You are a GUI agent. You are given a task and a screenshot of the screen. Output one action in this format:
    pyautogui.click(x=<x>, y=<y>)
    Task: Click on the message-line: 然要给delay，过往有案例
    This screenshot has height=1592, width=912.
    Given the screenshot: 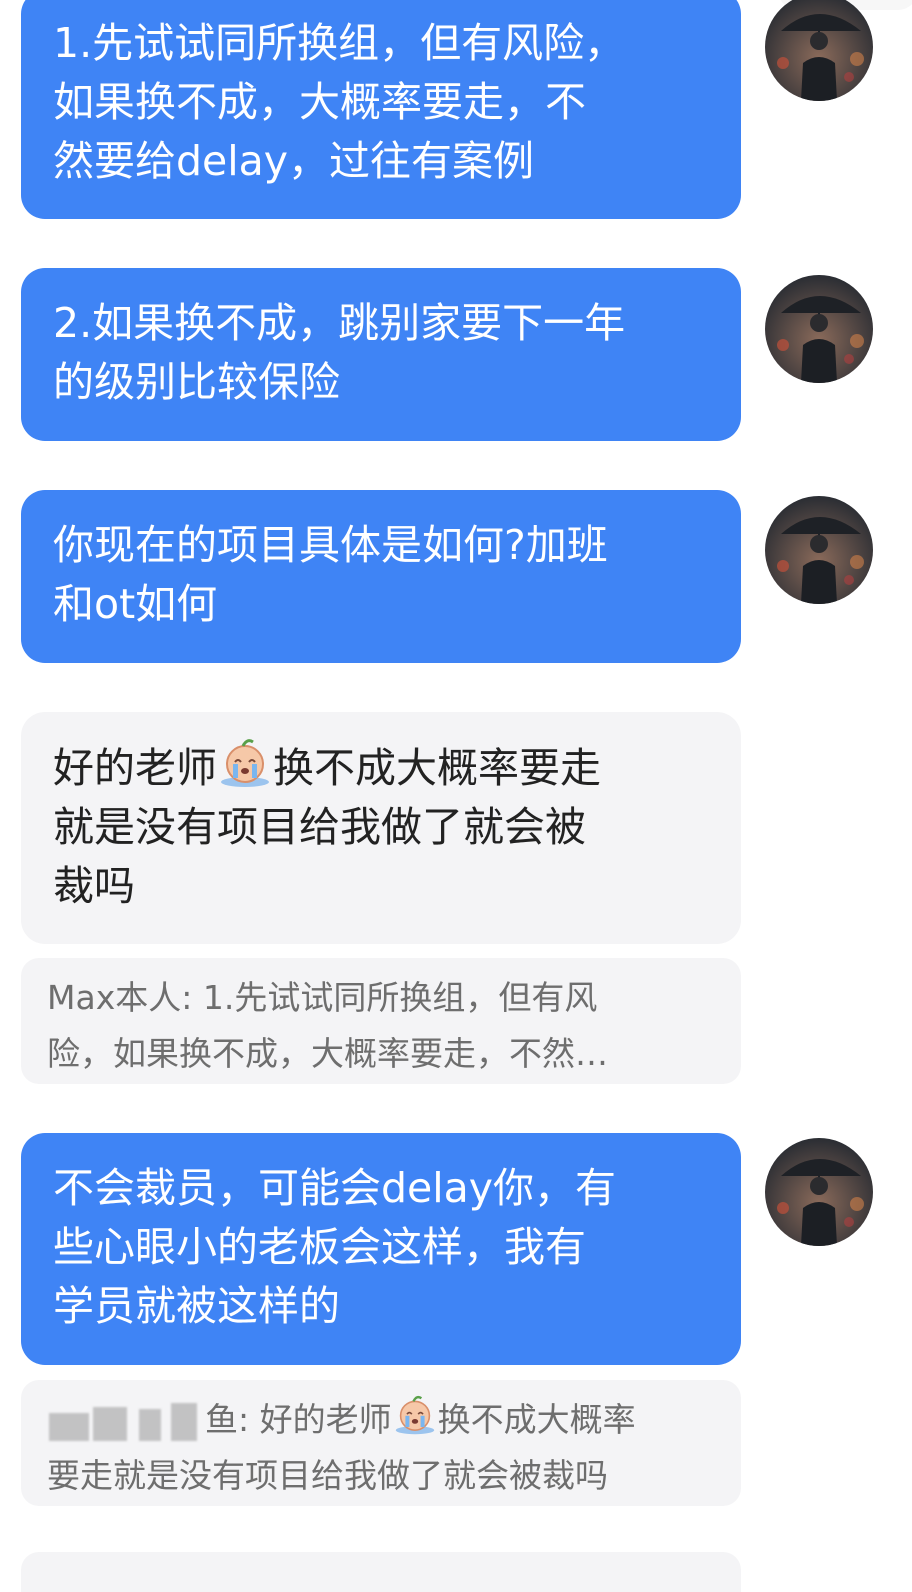 What is the action you would take?
    pyautogui.click(x=294, y=161)
    